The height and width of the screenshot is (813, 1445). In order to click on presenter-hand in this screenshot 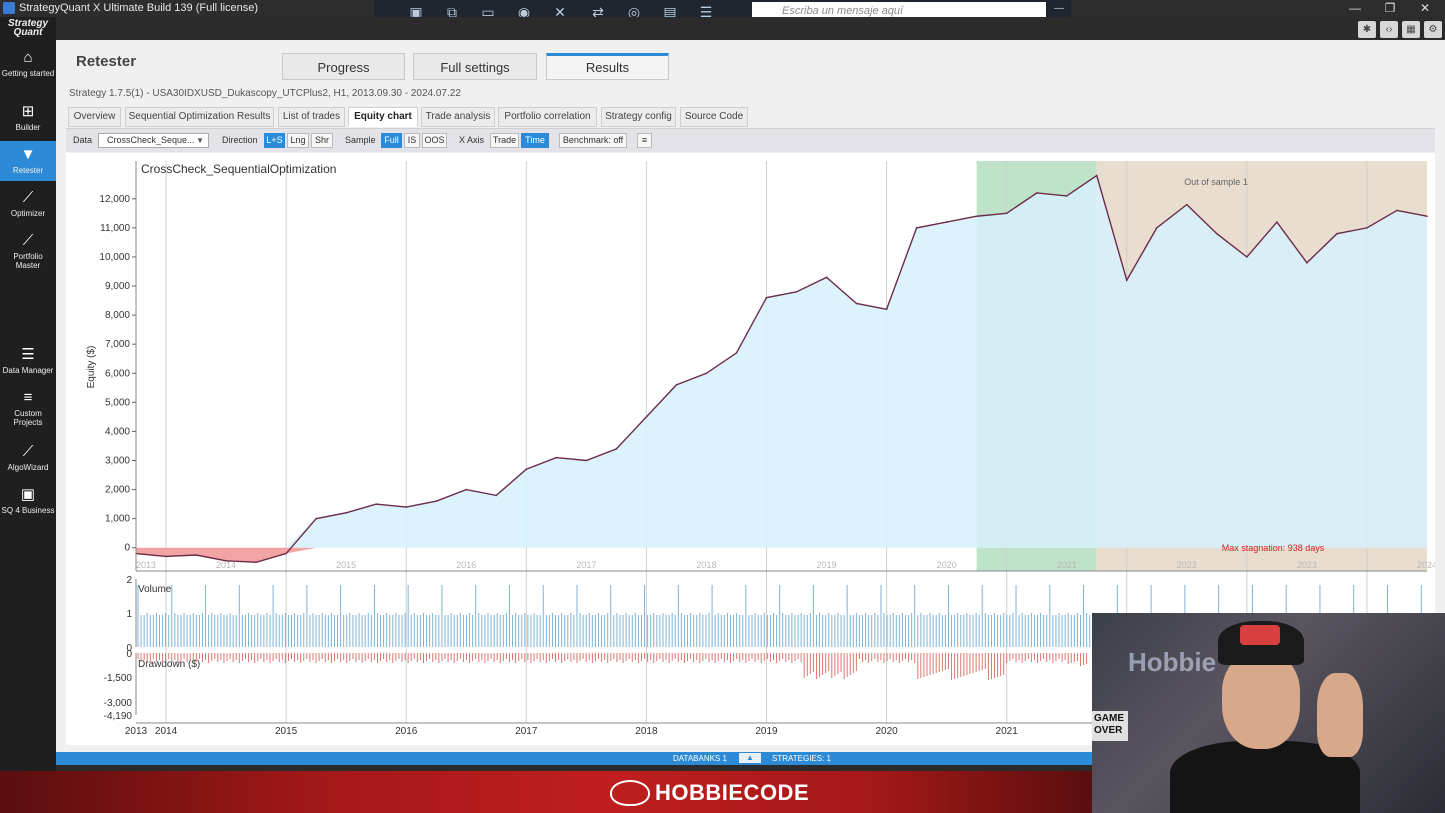, I will do `click(1340, 715)`.